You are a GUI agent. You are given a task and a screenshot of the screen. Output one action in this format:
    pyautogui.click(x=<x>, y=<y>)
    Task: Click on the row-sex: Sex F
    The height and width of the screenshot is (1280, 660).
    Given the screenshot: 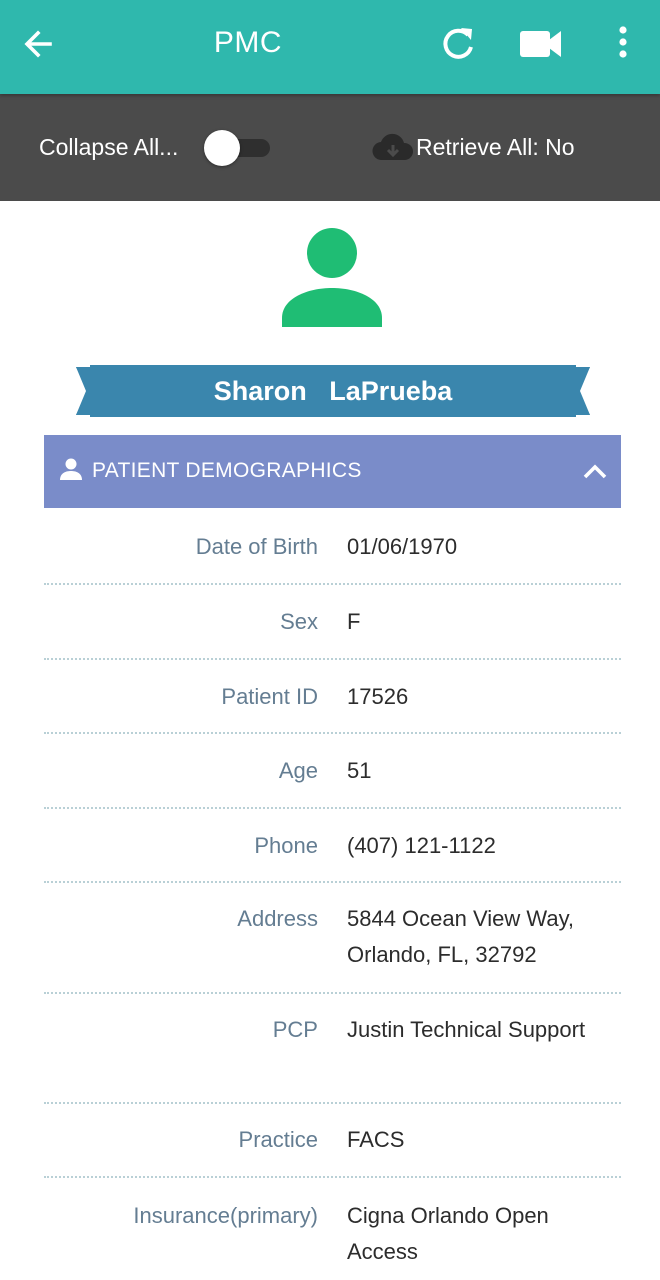 What is the action you would take?
    pyautogui.click(x=332, y=622)
    